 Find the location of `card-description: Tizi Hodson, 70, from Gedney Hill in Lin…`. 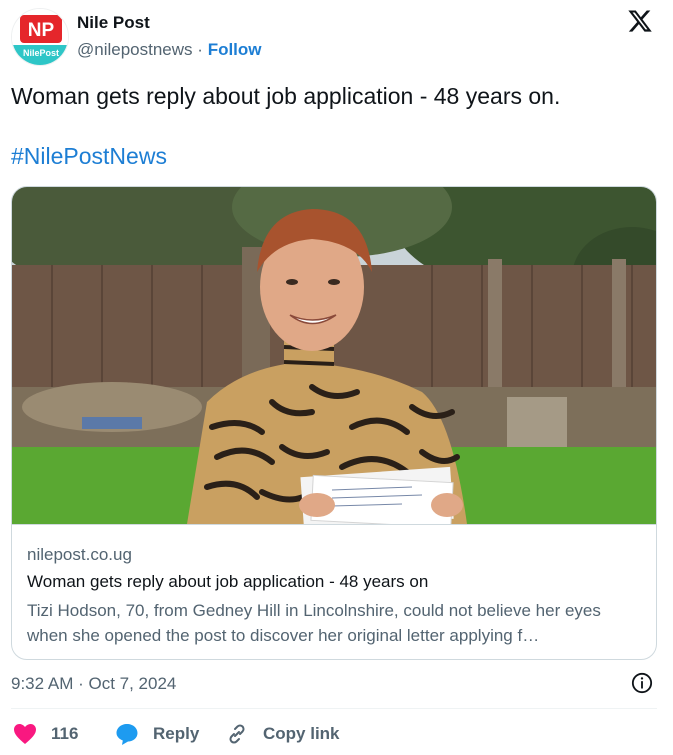

card-description: Tizi Hodson, 70, from Gedney Hill in Lin… is located at coordinates (314, 623).